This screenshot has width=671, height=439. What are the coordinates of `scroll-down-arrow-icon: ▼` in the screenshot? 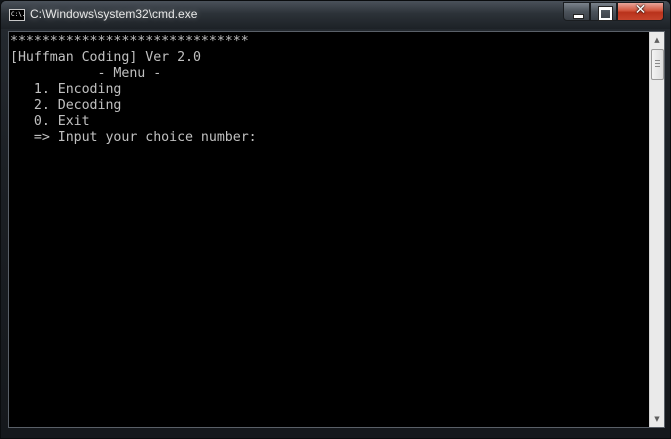 It's located at (657, 419).